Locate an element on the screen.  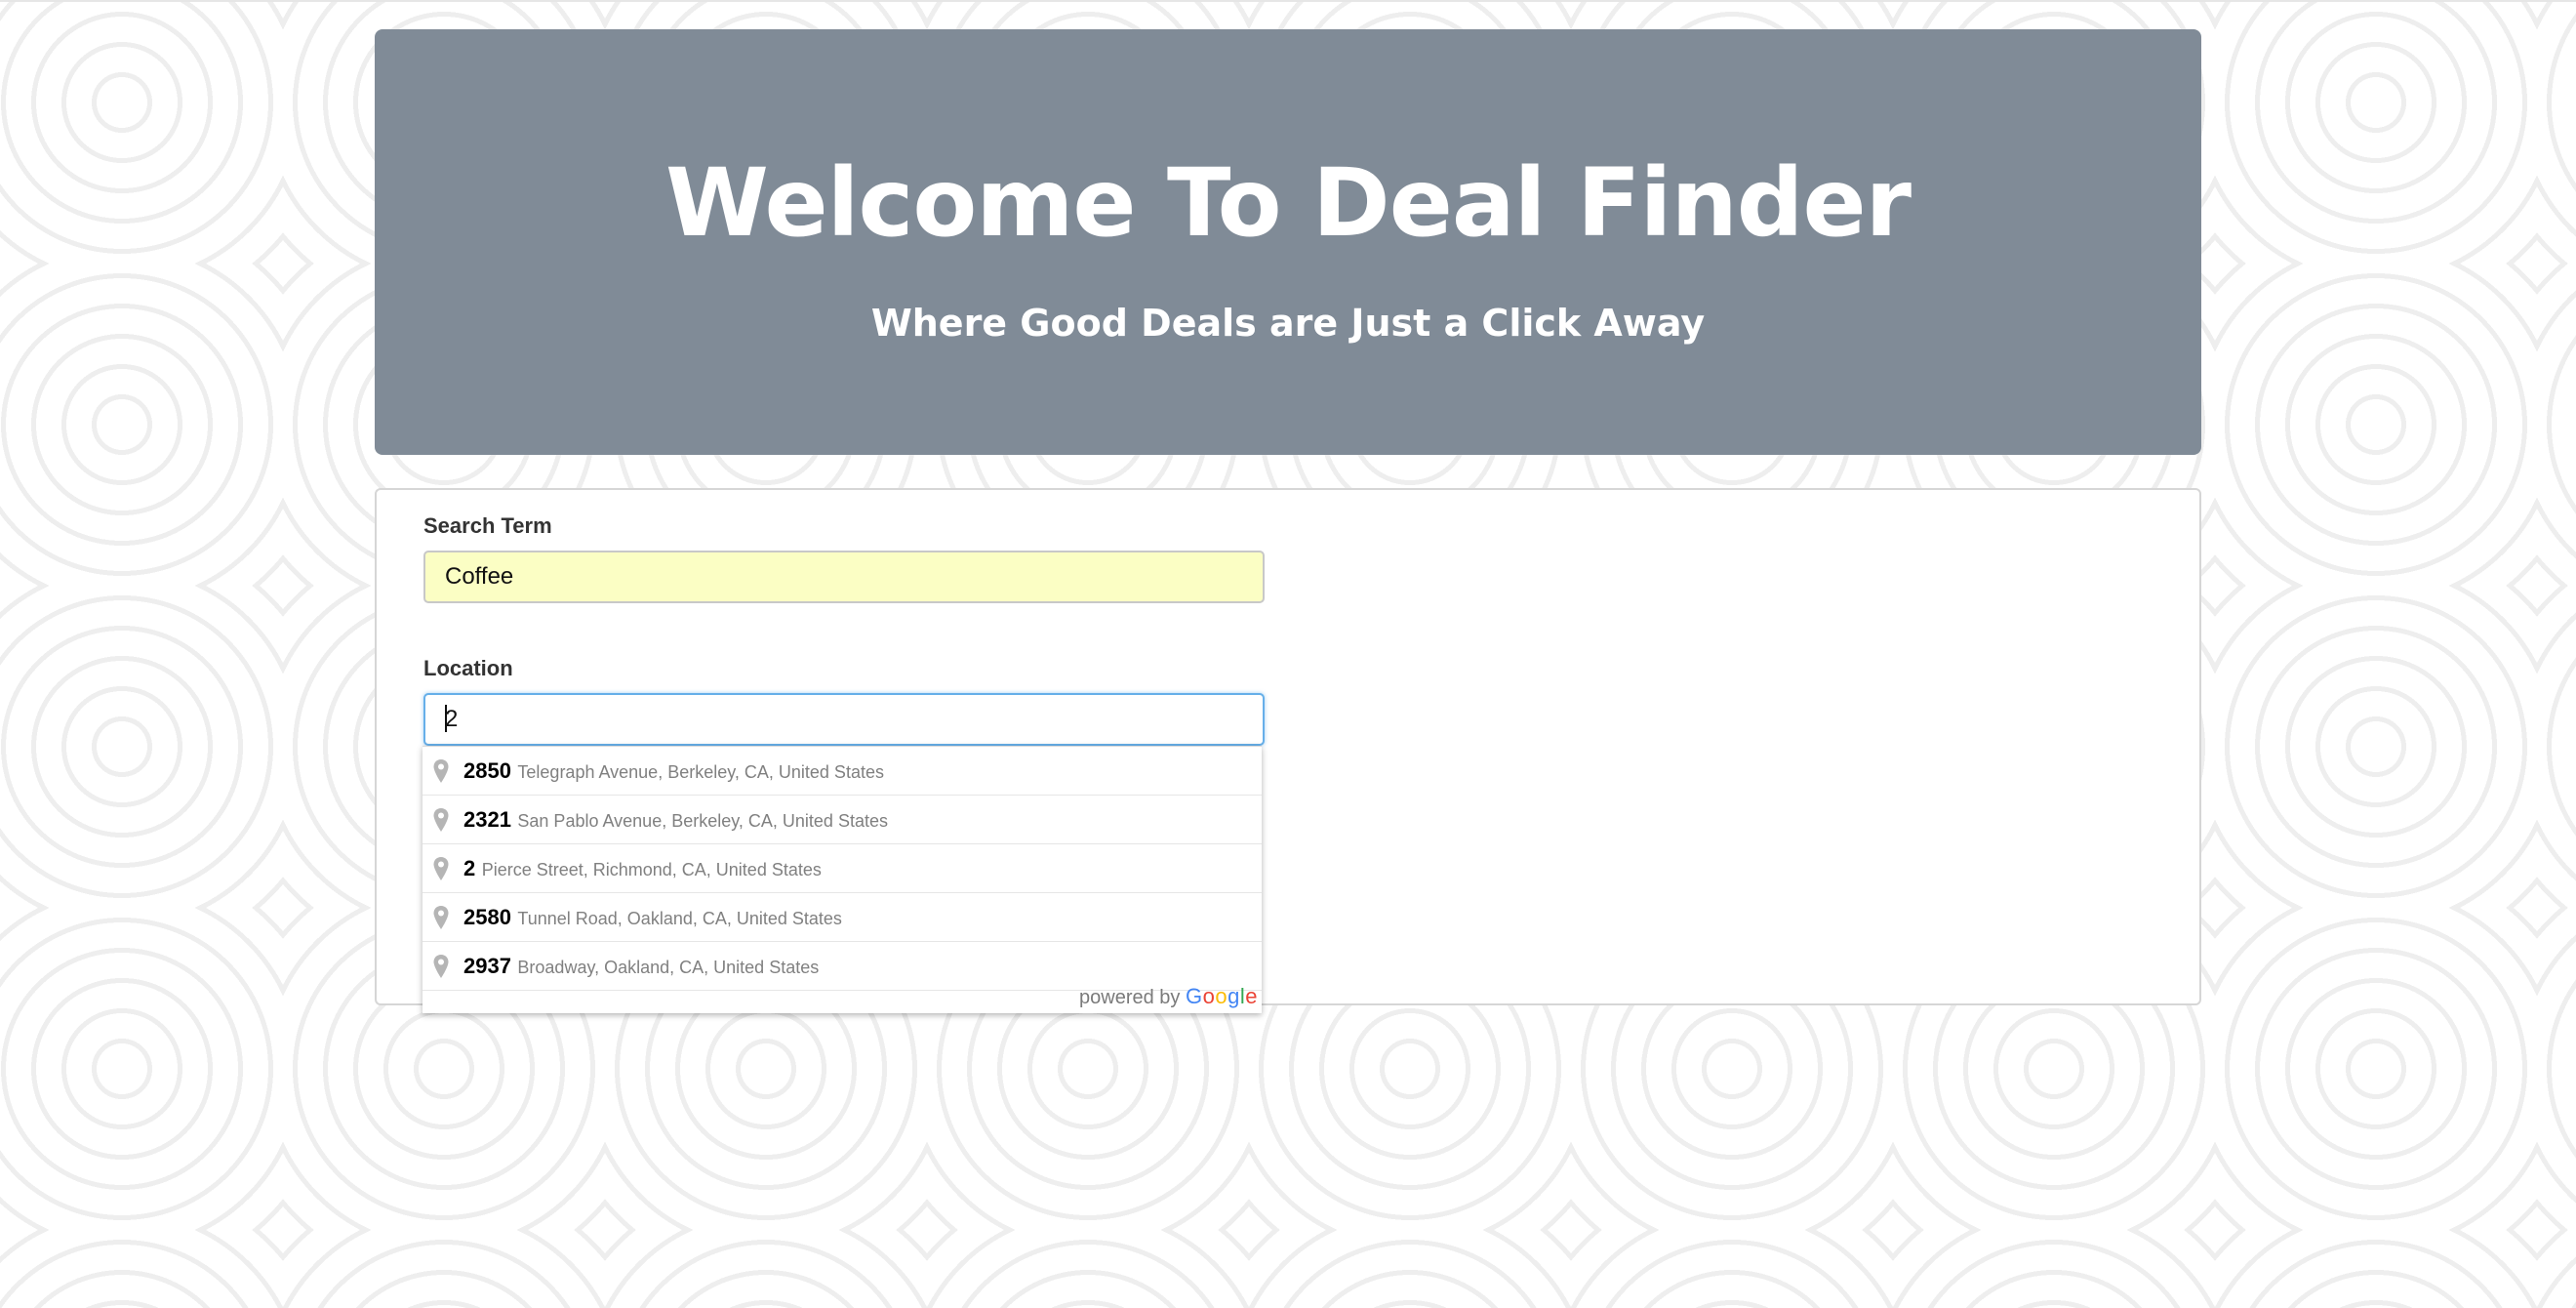
google-letter: e is located at coordinates (1251, 996).